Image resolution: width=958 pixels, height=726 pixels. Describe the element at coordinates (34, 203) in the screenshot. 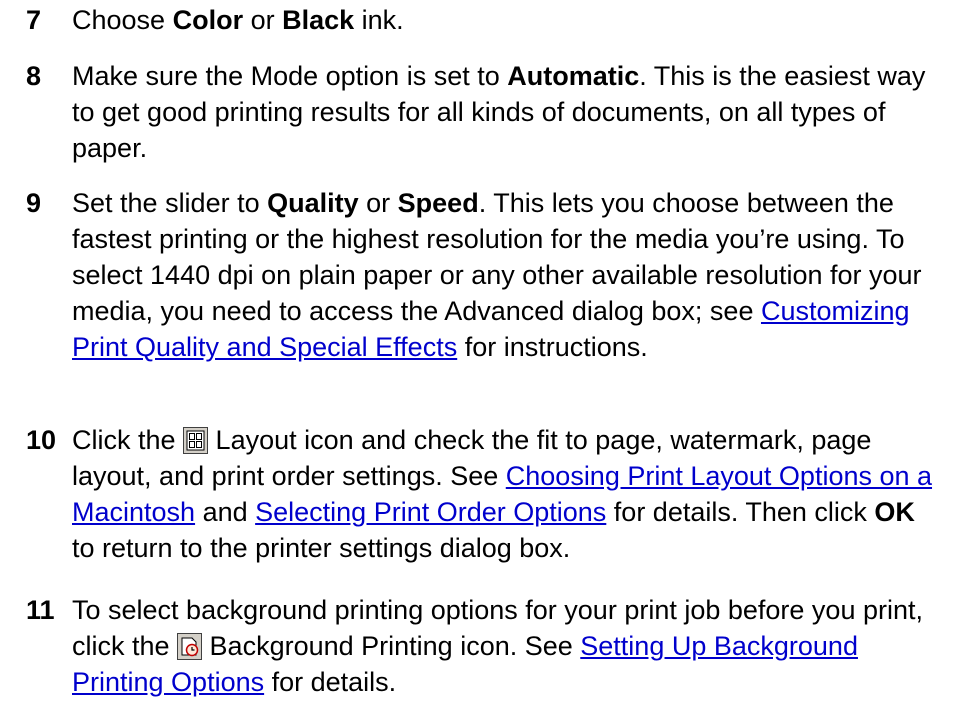

I see `step-number: 9` at that location.